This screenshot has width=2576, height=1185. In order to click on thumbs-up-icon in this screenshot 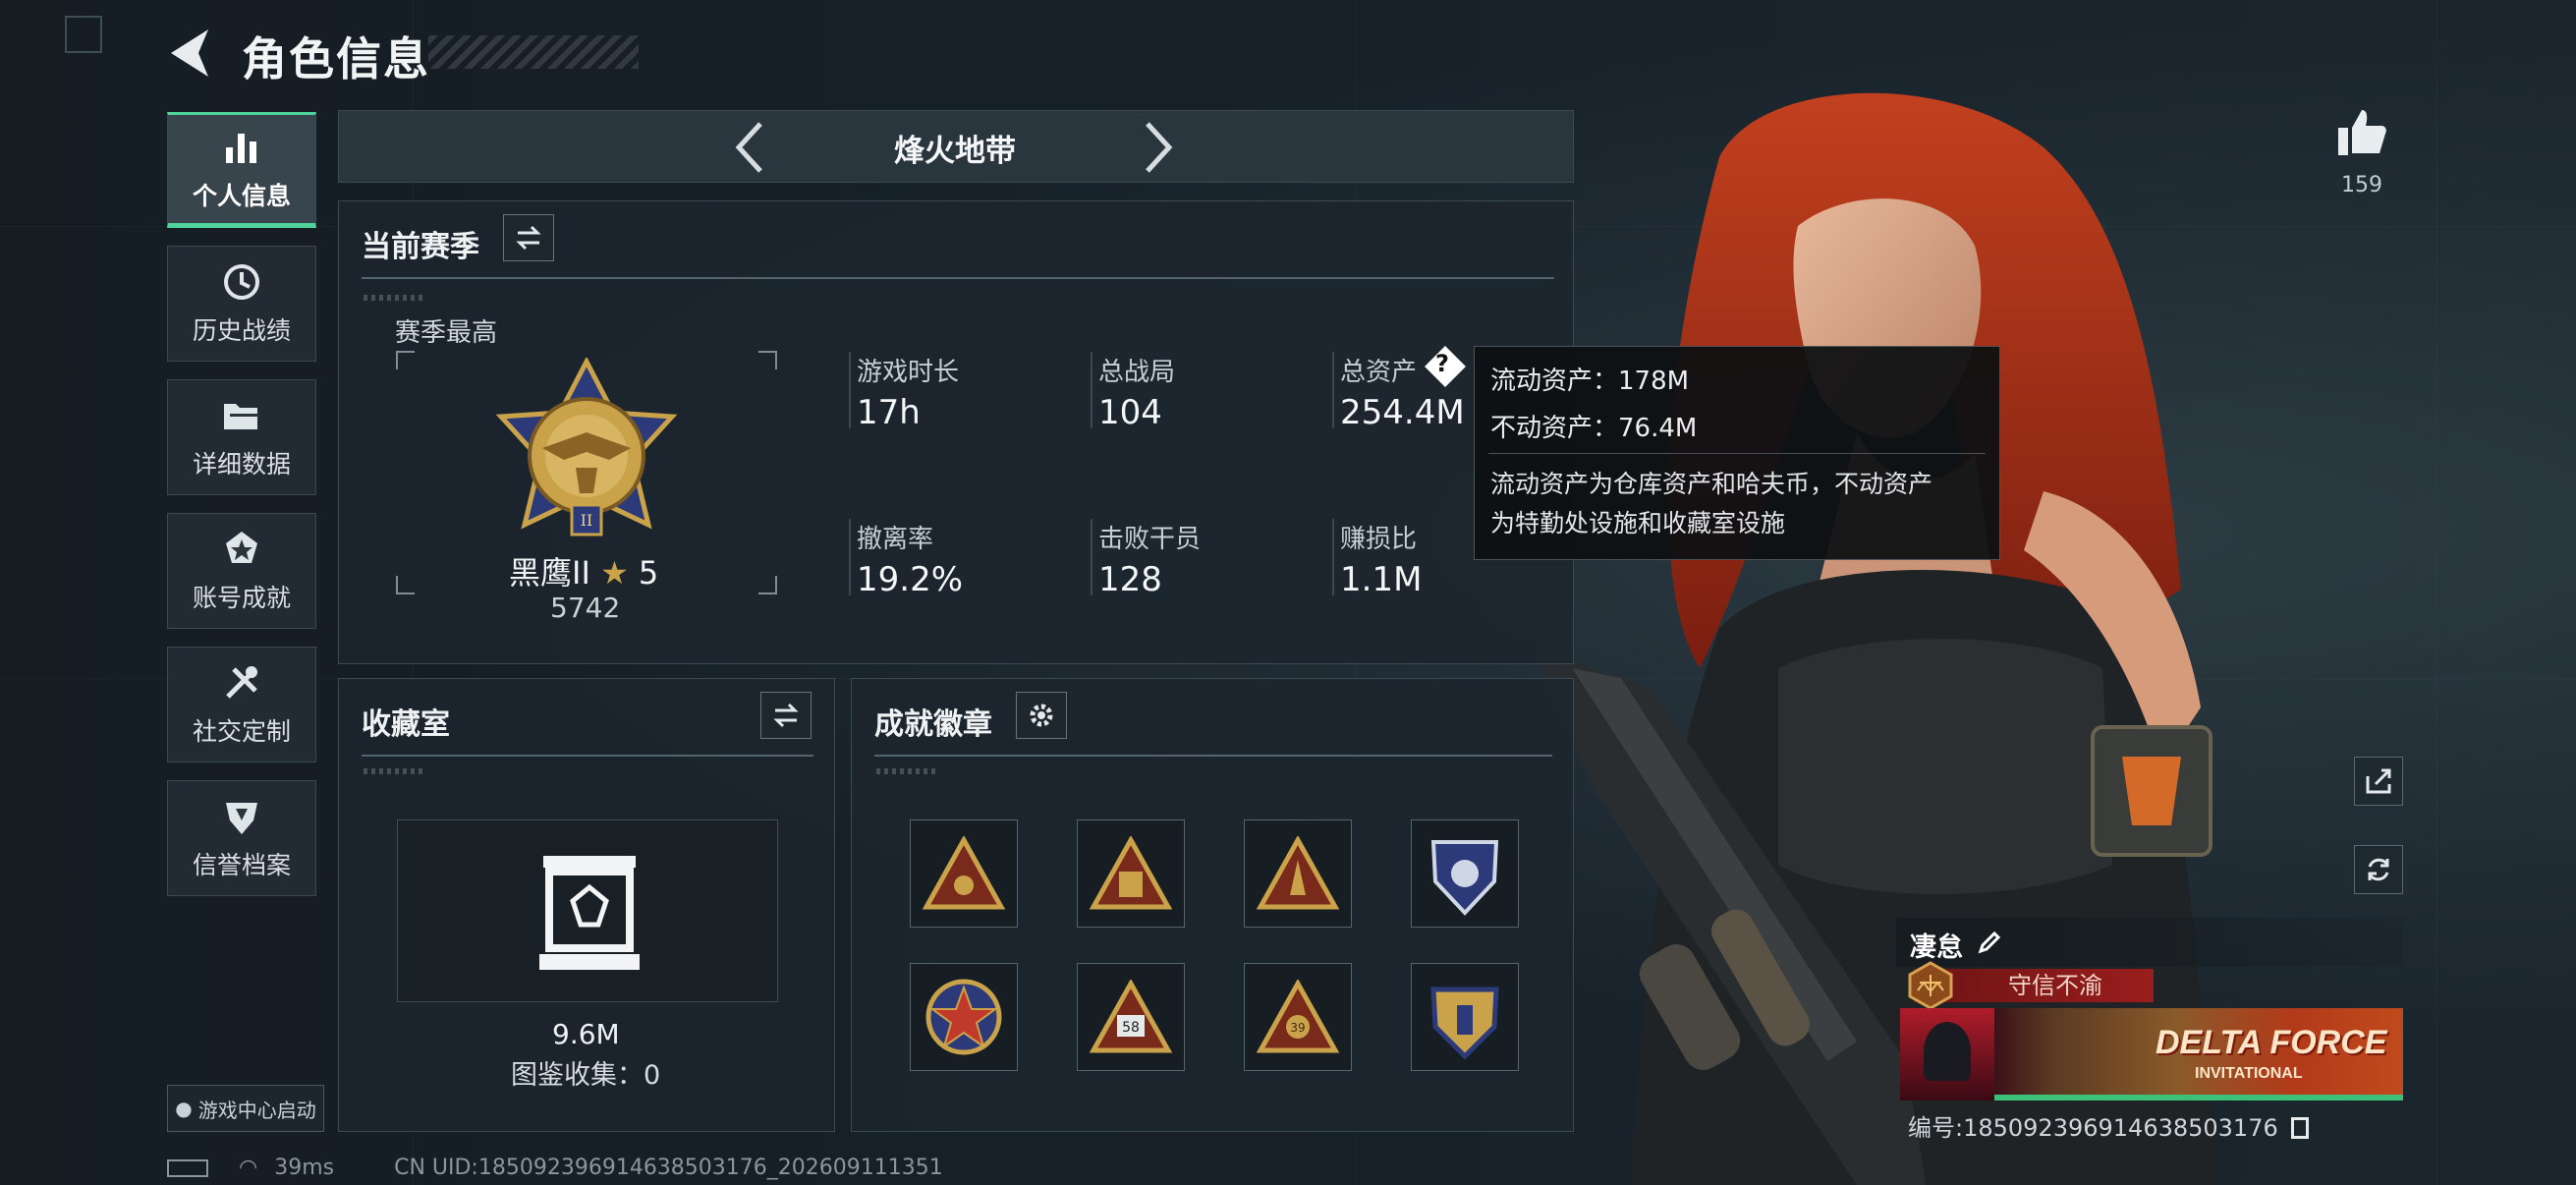, I will do `click(2361, 132)`.